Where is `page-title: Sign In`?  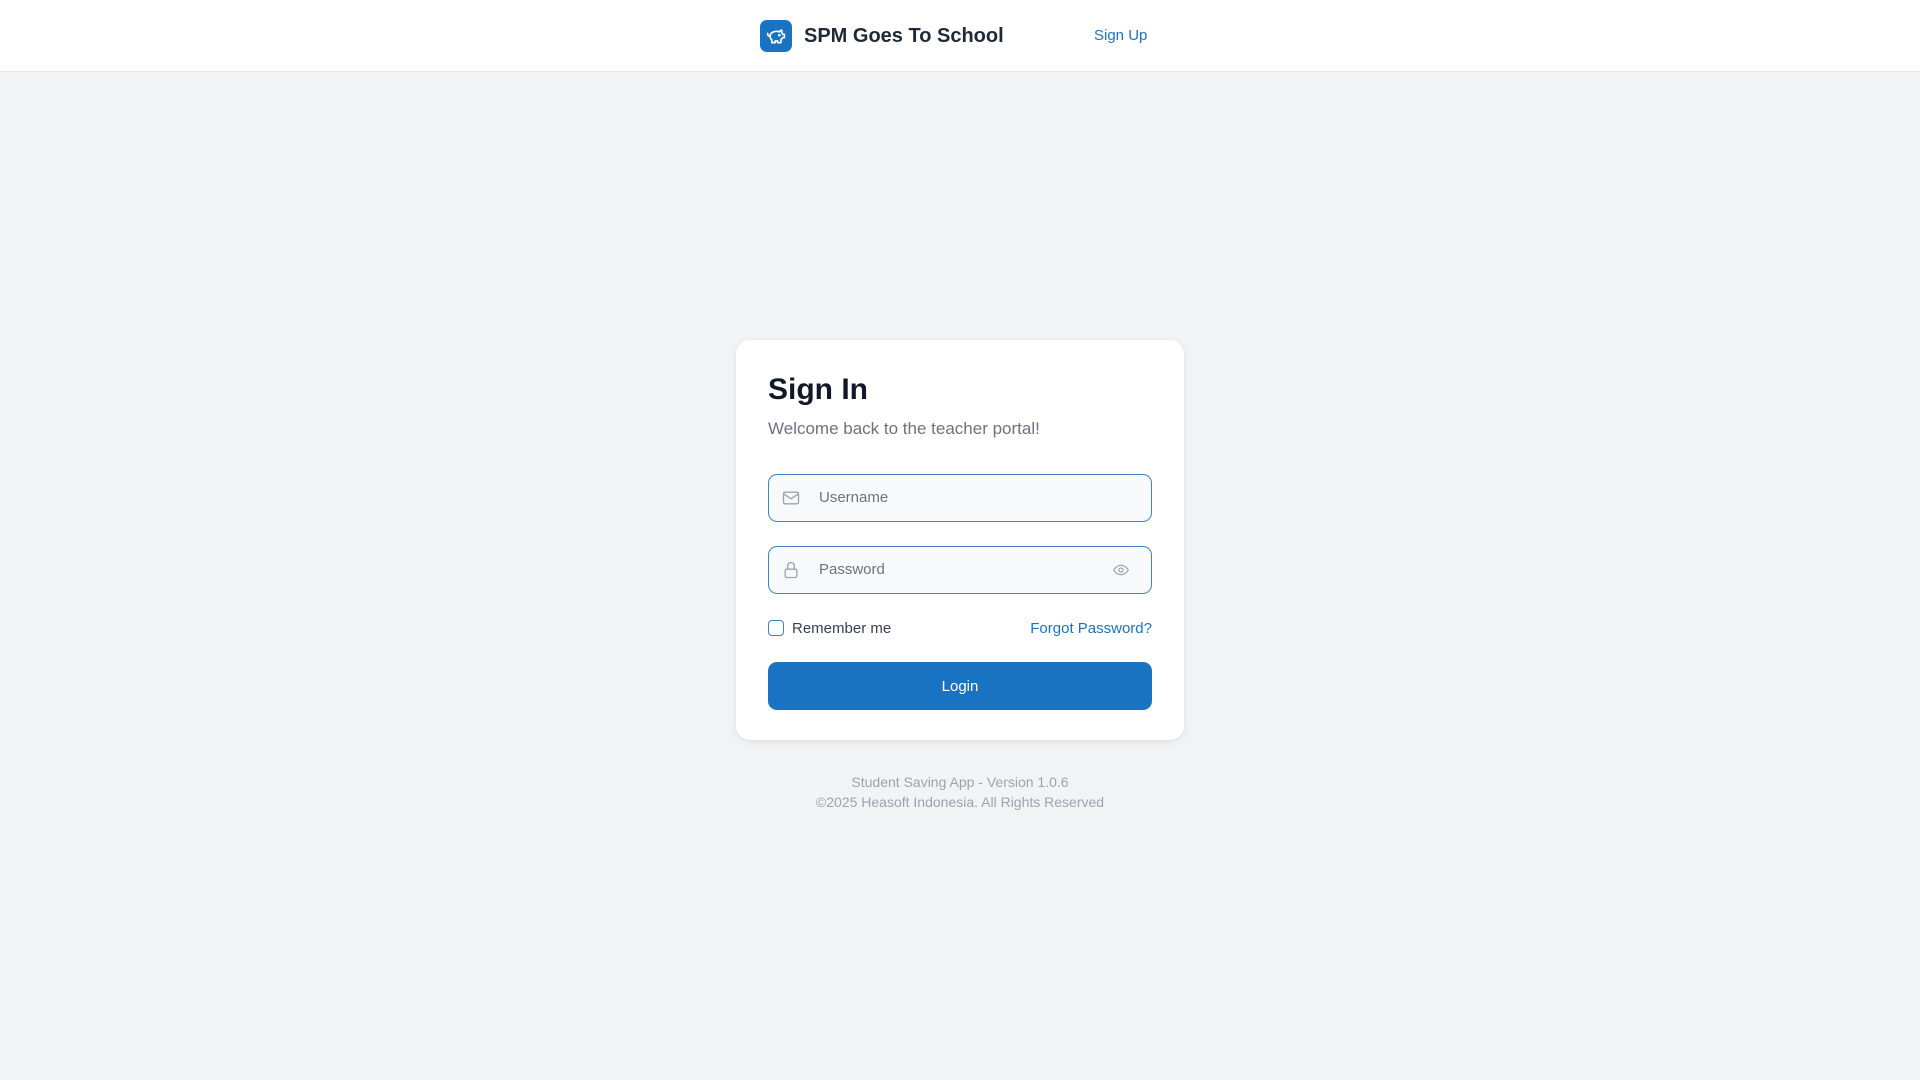
page-title: Sign In is located at coordinates (818, 389).